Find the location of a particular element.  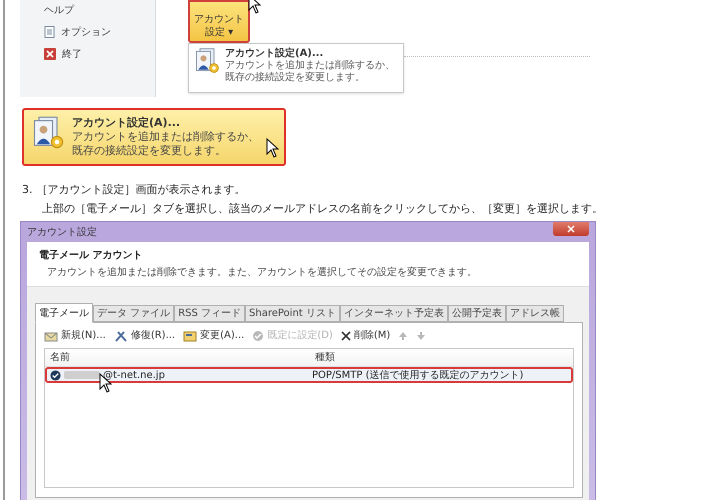

envelope-icon is located at coordinates (51, 336).